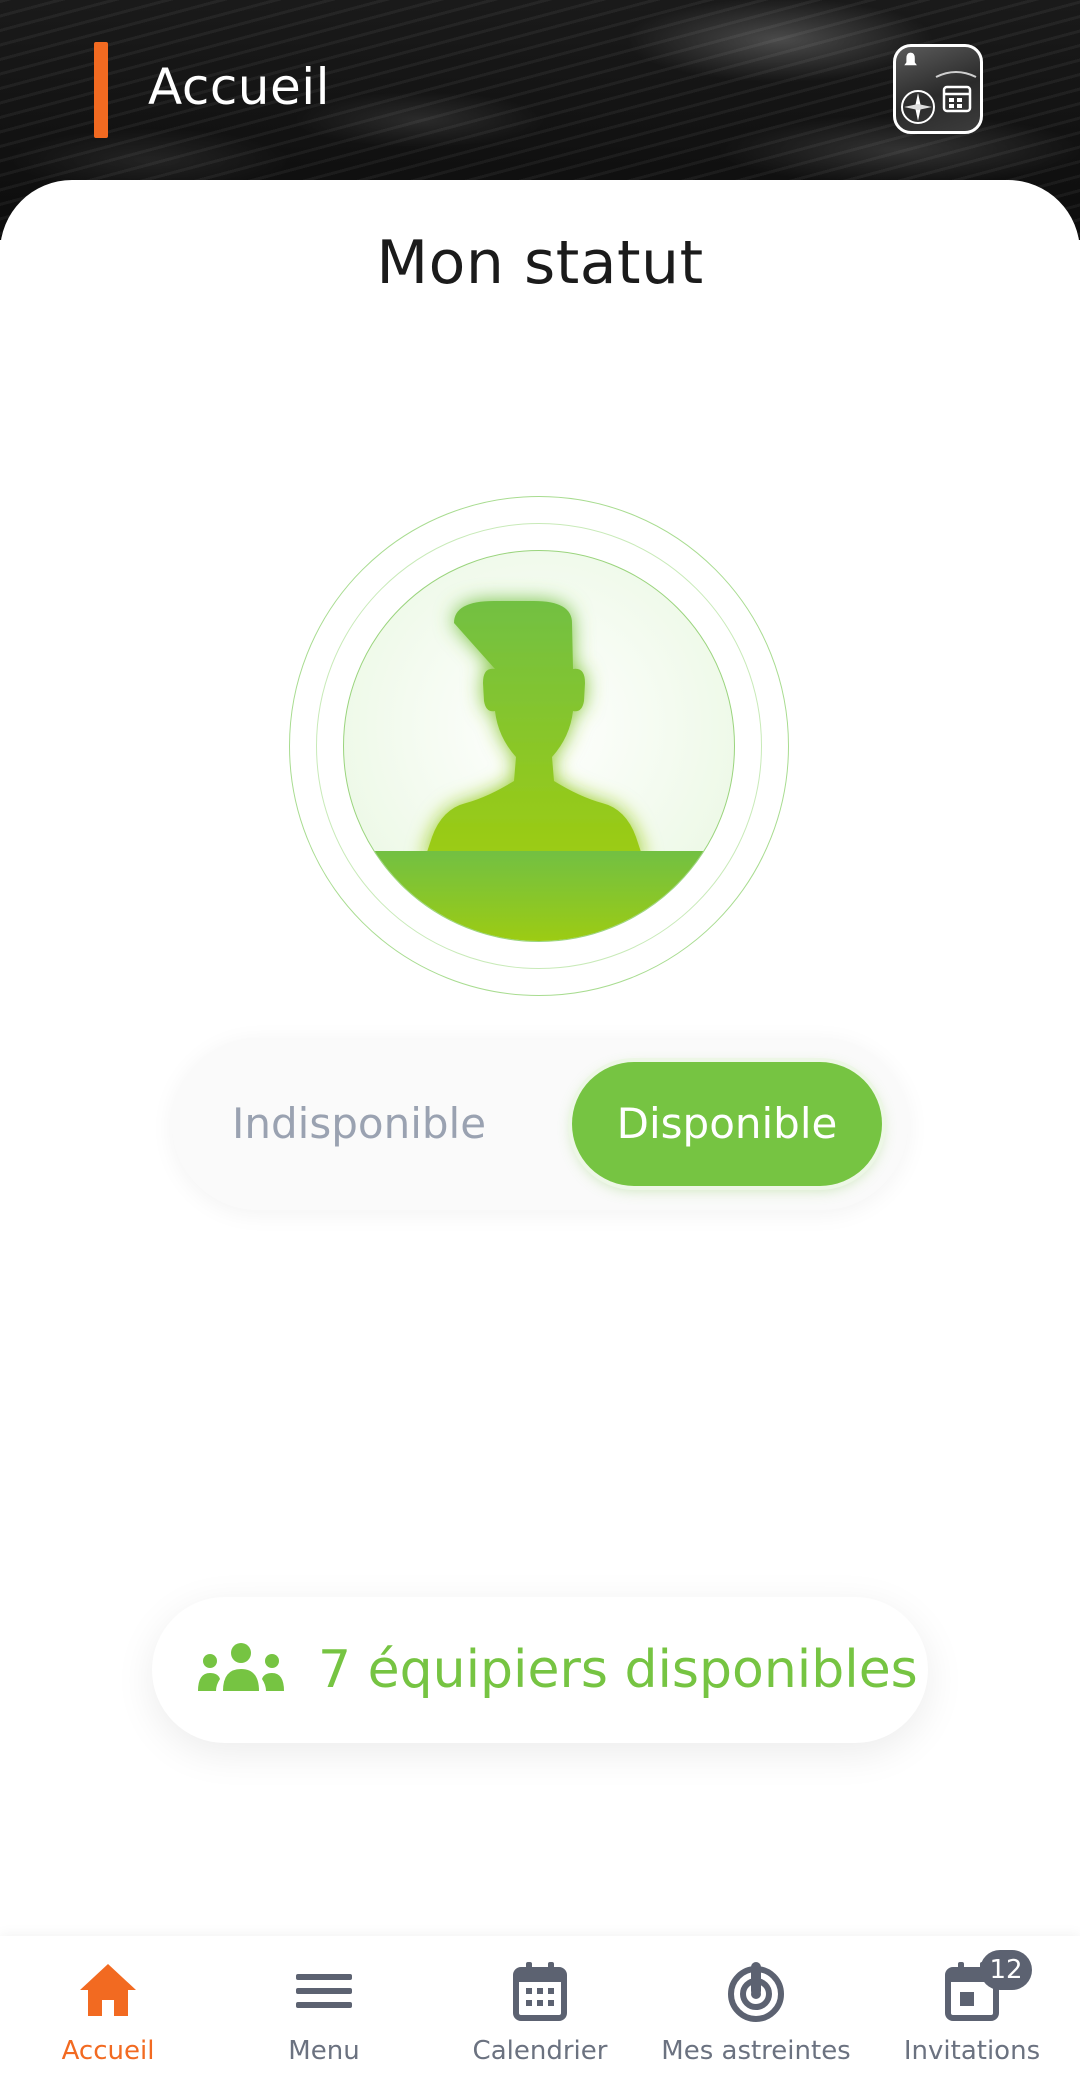 The width and height of the screenshot is (1080, 2083). Describe the element at coordinates (972, 2051) in the screenshot. I see `nav-label-invitations: Invitations` at that location.